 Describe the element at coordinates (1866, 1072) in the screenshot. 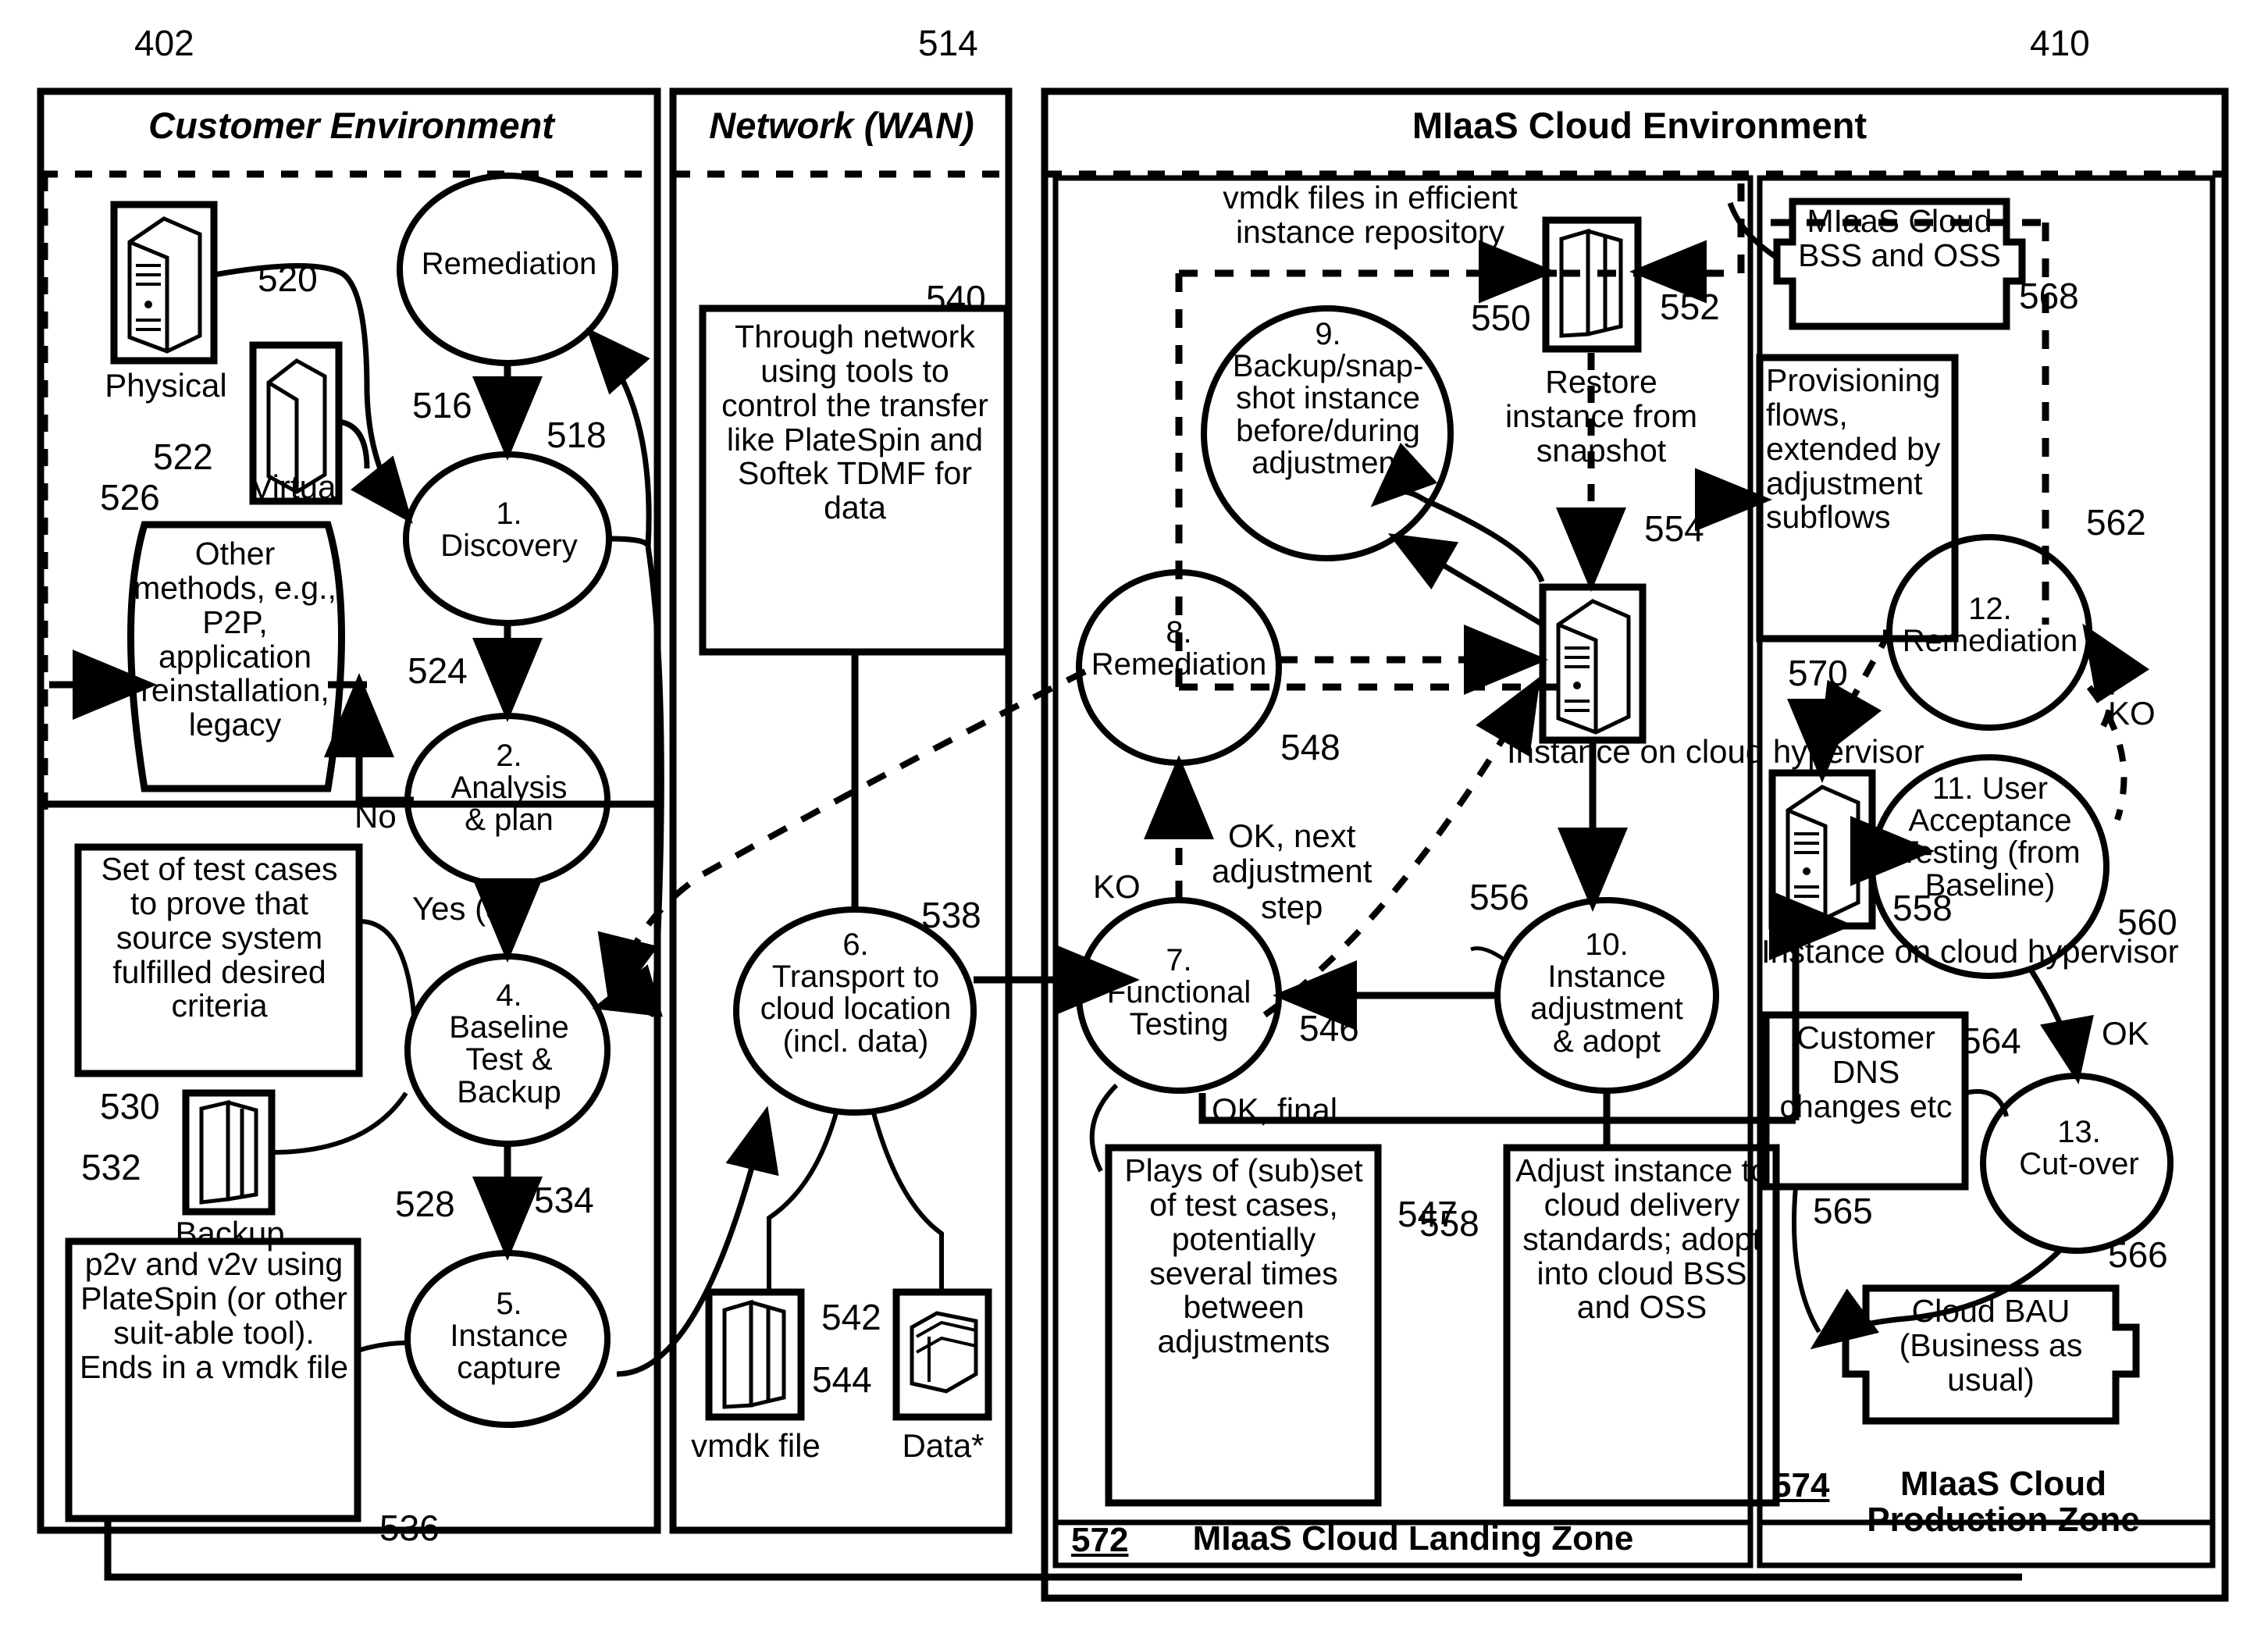

I see `customer-dns-note: Customer DNS changes etc` at that location.